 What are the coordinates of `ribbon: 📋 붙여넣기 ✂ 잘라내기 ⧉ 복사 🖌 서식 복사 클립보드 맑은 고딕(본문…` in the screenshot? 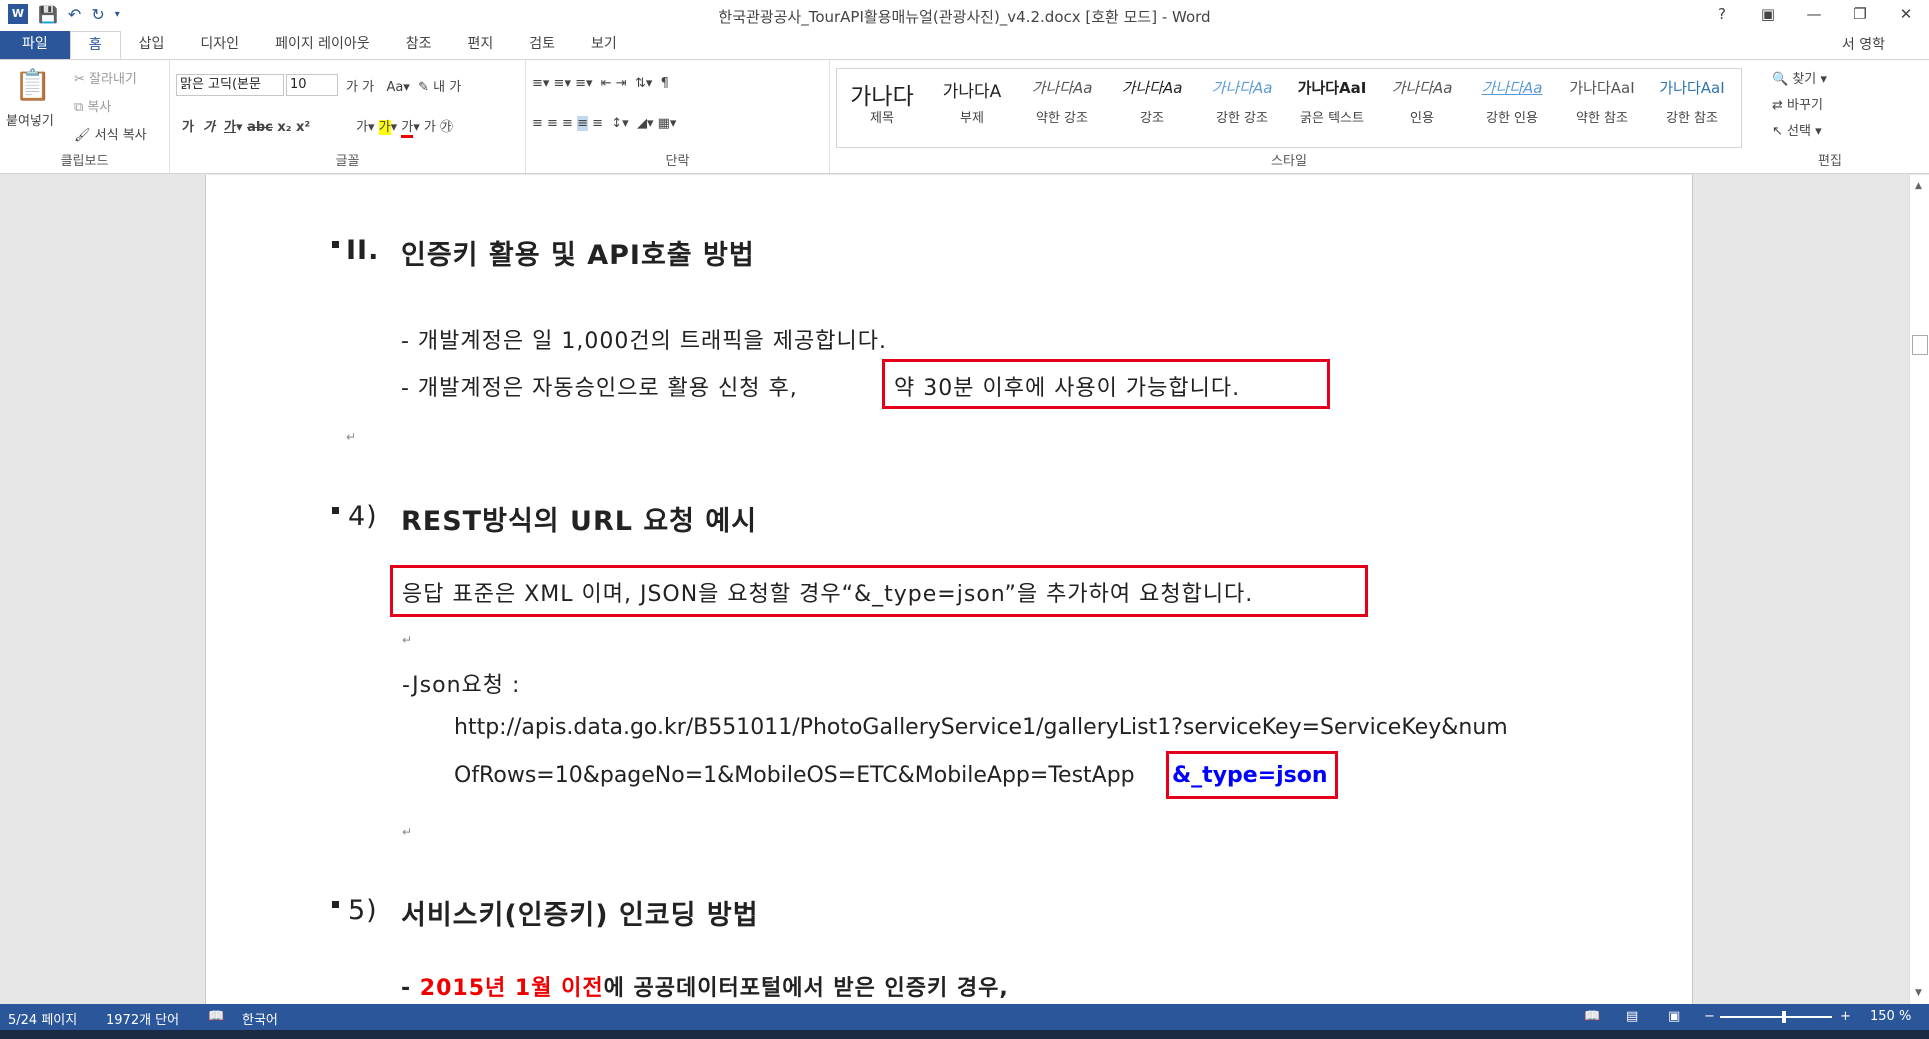 It's located at (964, 116).